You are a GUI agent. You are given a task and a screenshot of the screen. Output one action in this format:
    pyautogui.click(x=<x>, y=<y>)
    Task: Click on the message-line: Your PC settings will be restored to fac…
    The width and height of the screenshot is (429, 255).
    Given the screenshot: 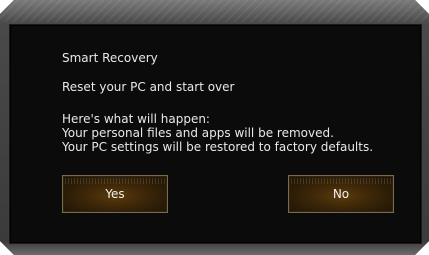 What is the action you would take?
    pyautogui.click(x=218, y=147)
    